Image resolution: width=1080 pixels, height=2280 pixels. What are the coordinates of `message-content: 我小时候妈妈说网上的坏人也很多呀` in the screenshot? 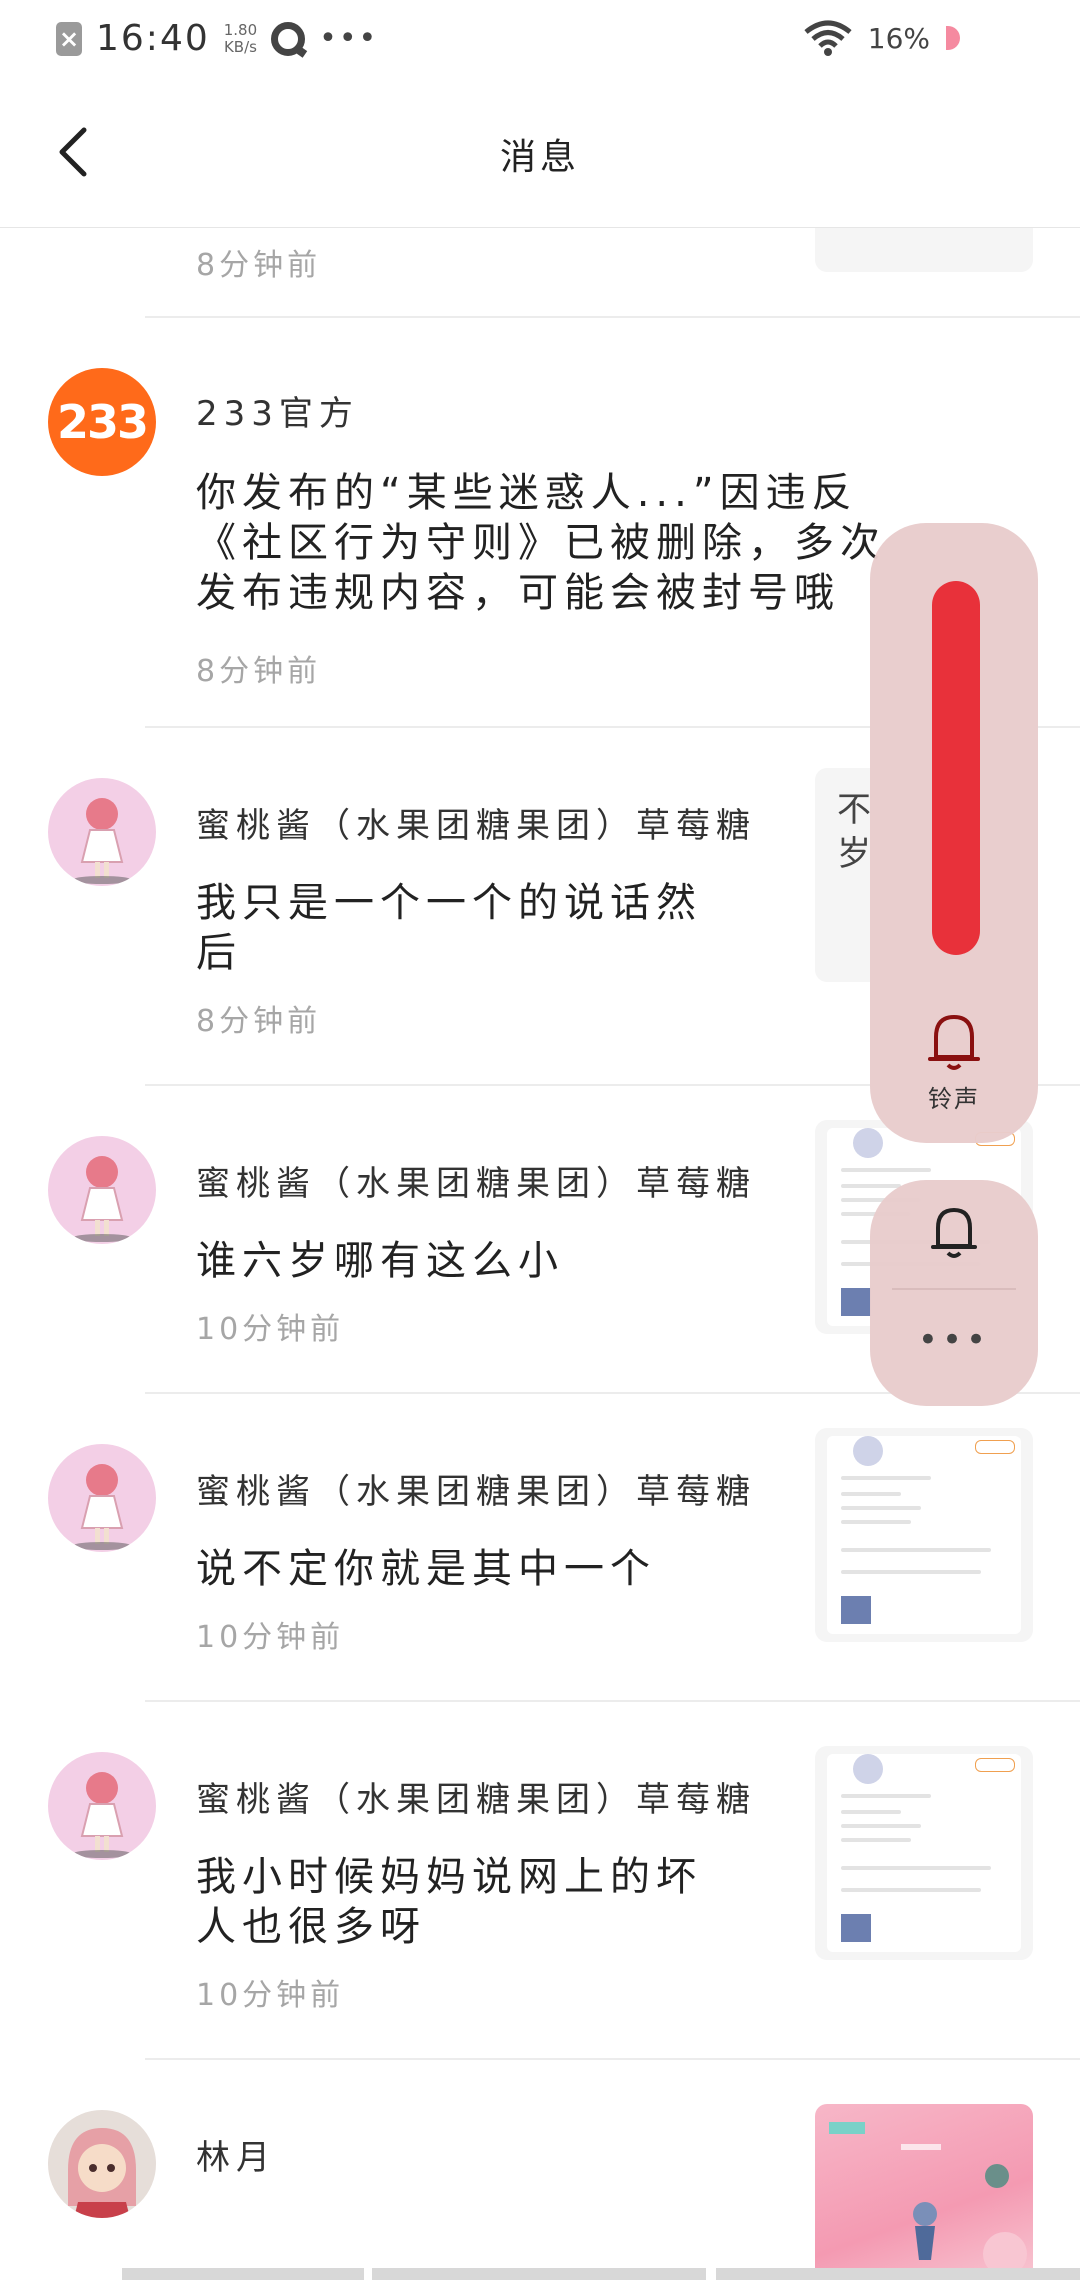 It's located at (449, 1902).